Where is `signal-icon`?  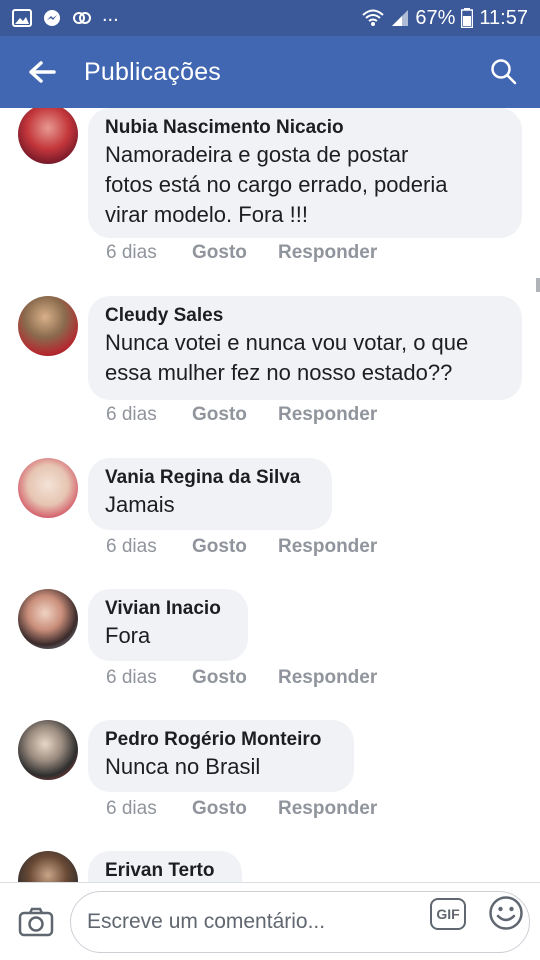
signal-icon is located at coordinates (400, 18).